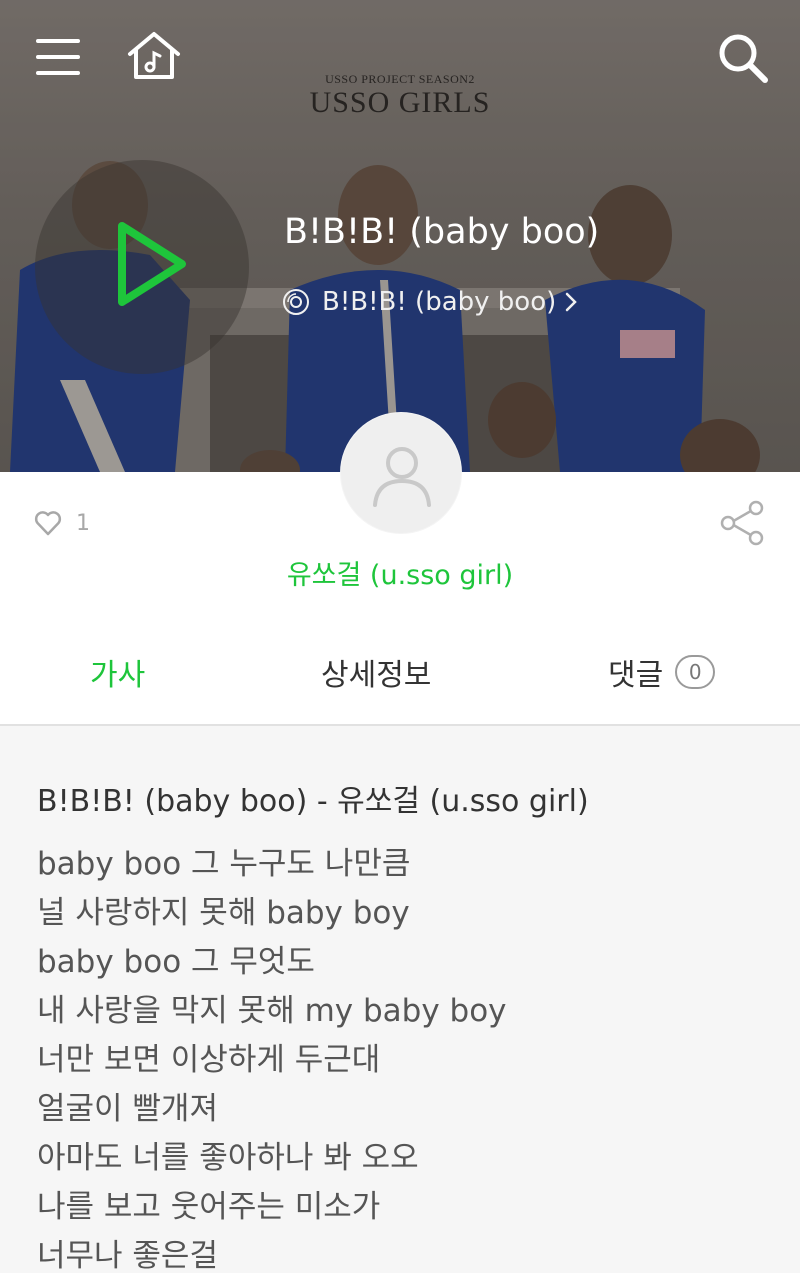 Image resolution: width=800 pixels, height=1273 pixels. I want to click on brand-title: USSO GIRLS, so click(400, 102).